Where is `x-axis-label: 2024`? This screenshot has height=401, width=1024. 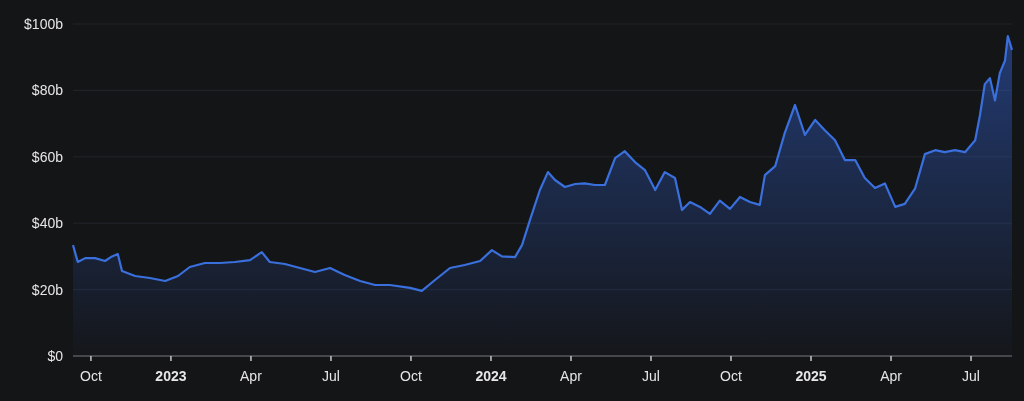 x-axis-label: 2024 is located at coordinates (491, 376).